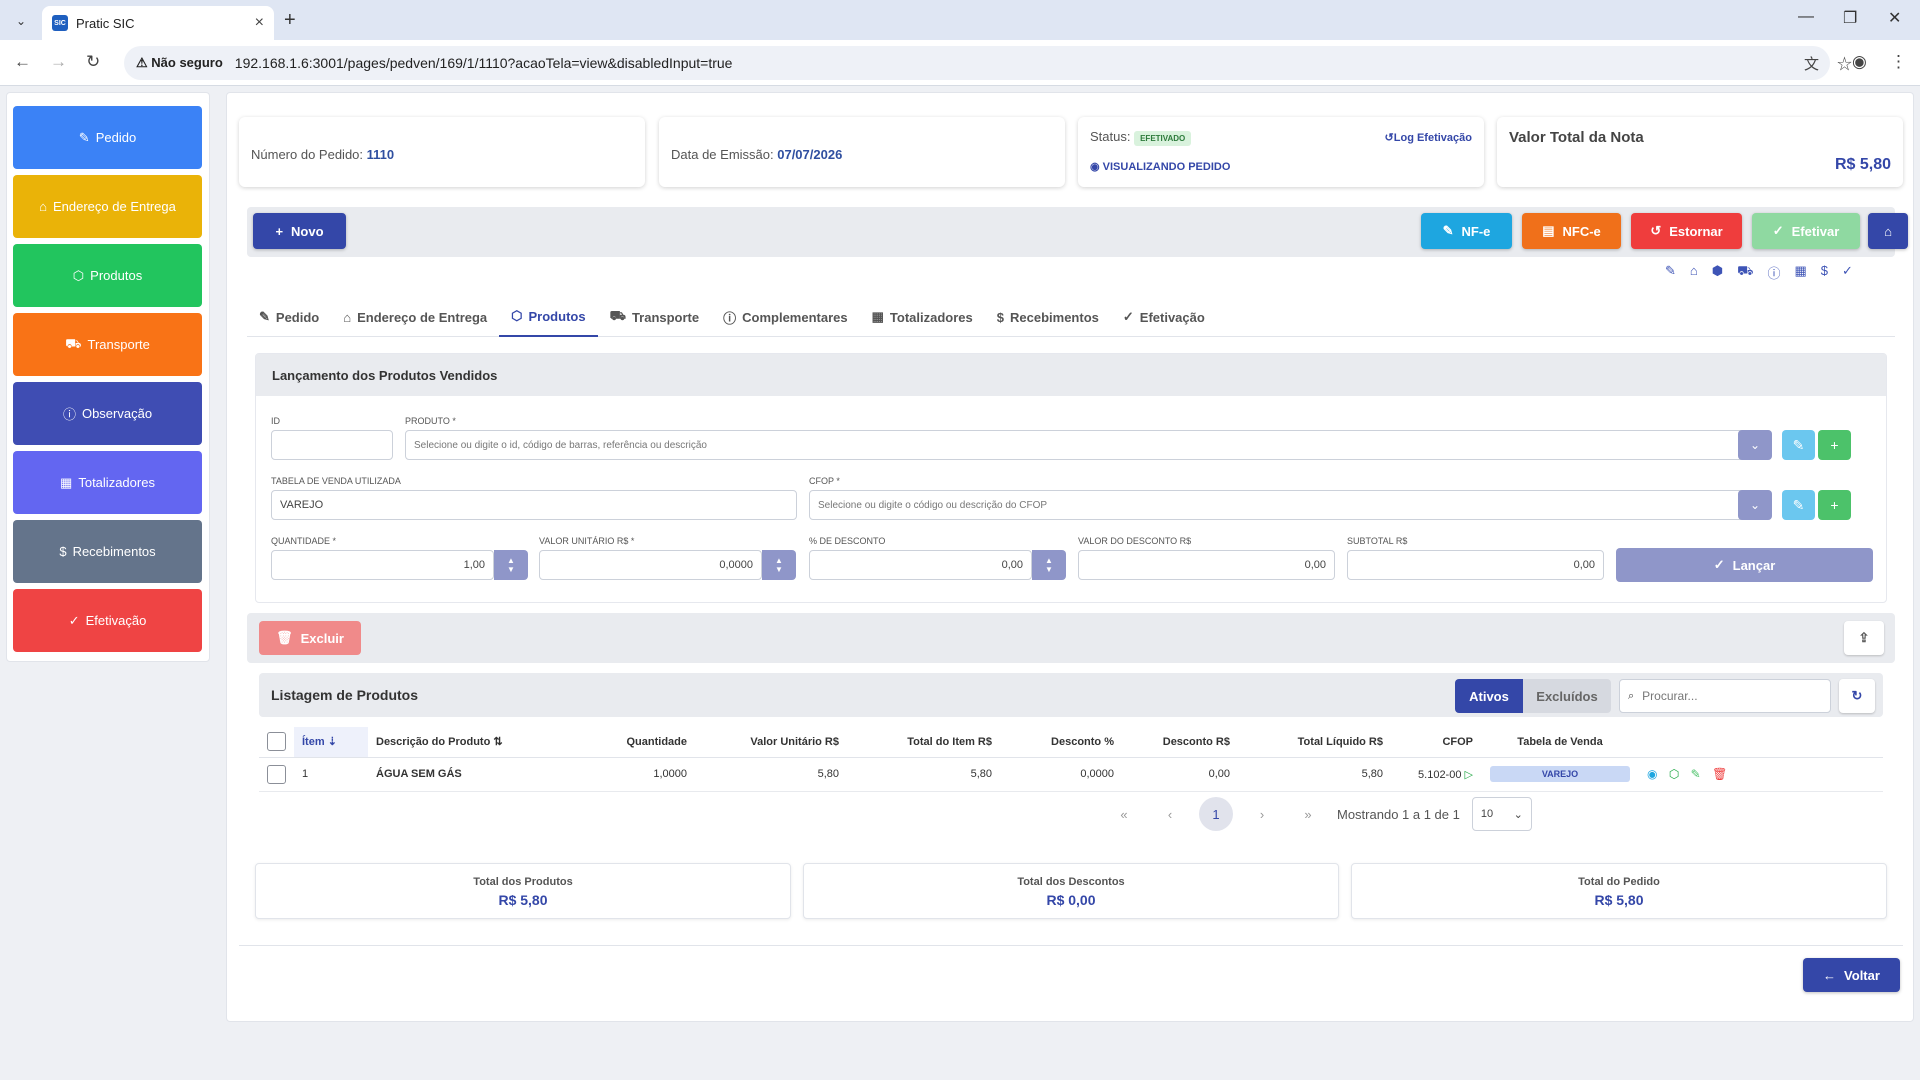  What do you see at coordinates (1744, 565) in the screenshot?
I see `launch-button: ✓ Lançar` at bounding box center [1744, 565].